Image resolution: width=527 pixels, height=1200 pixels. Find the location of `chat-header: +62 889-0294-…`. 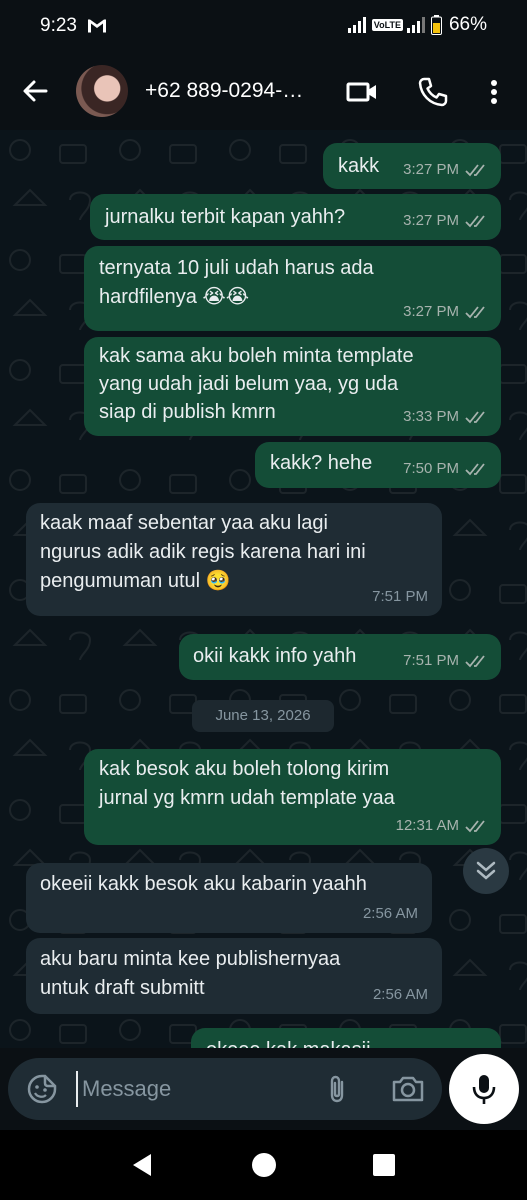

chat-header: +62 889-0294-… is located at coordinates (263, 91).